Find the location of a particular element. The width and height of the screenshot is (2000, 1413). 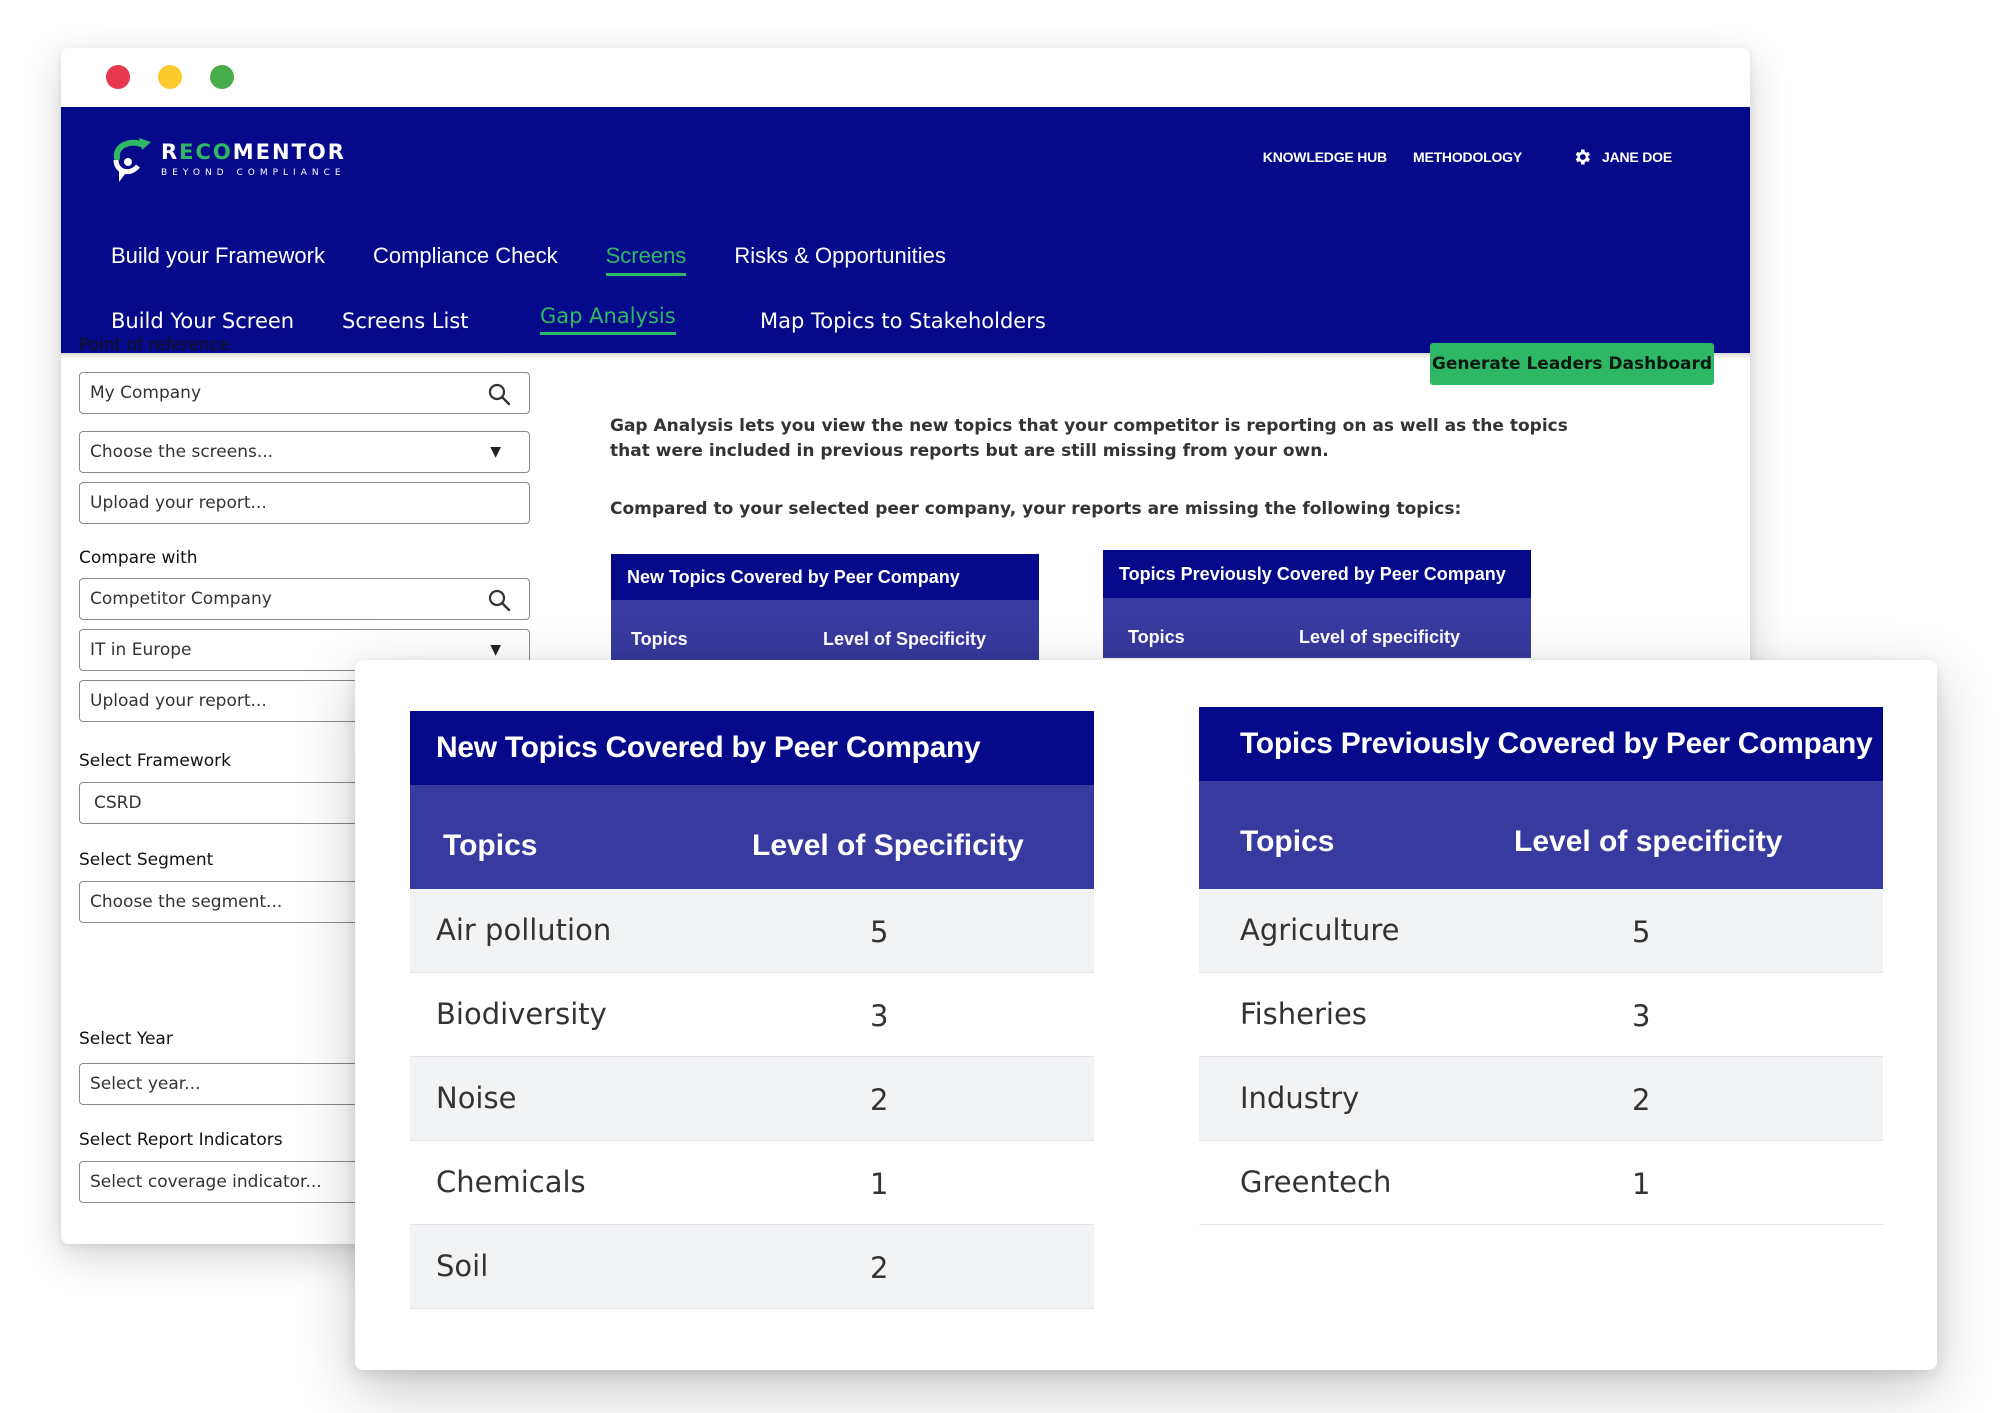

brand-name-suffix: MENTOR is located at coordinates (289, 152).